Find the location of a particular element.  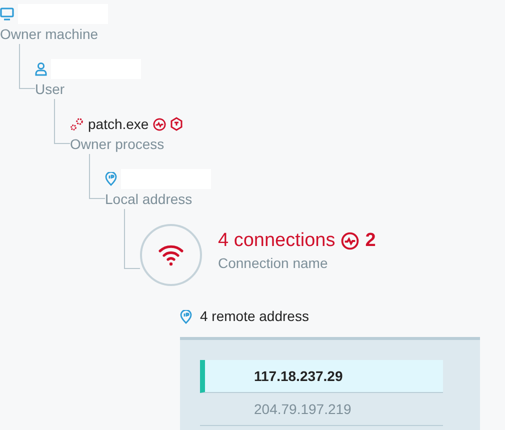

remote-address-heading: 4 remote address is located at coordinates (254, 316).